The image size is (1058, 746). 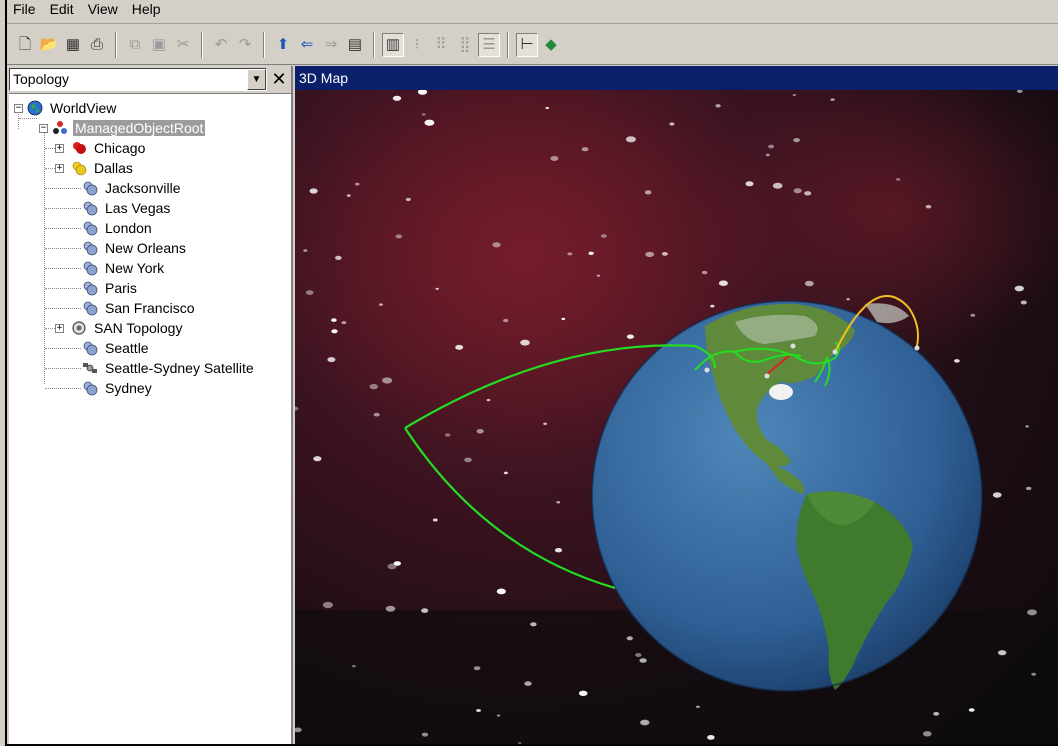 What do you see at coordinates (532, 12) in the screenshot?
I see `menu-bar: File Edit View Help` at bounding box center [532, 12].